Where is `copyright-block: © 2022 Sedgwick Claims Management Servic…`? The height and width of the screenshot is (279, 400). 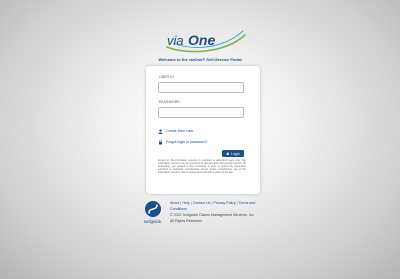 copyright-block: © 2022 Sedgwick Claims Management Servic… is located at coordinates (220, 218).